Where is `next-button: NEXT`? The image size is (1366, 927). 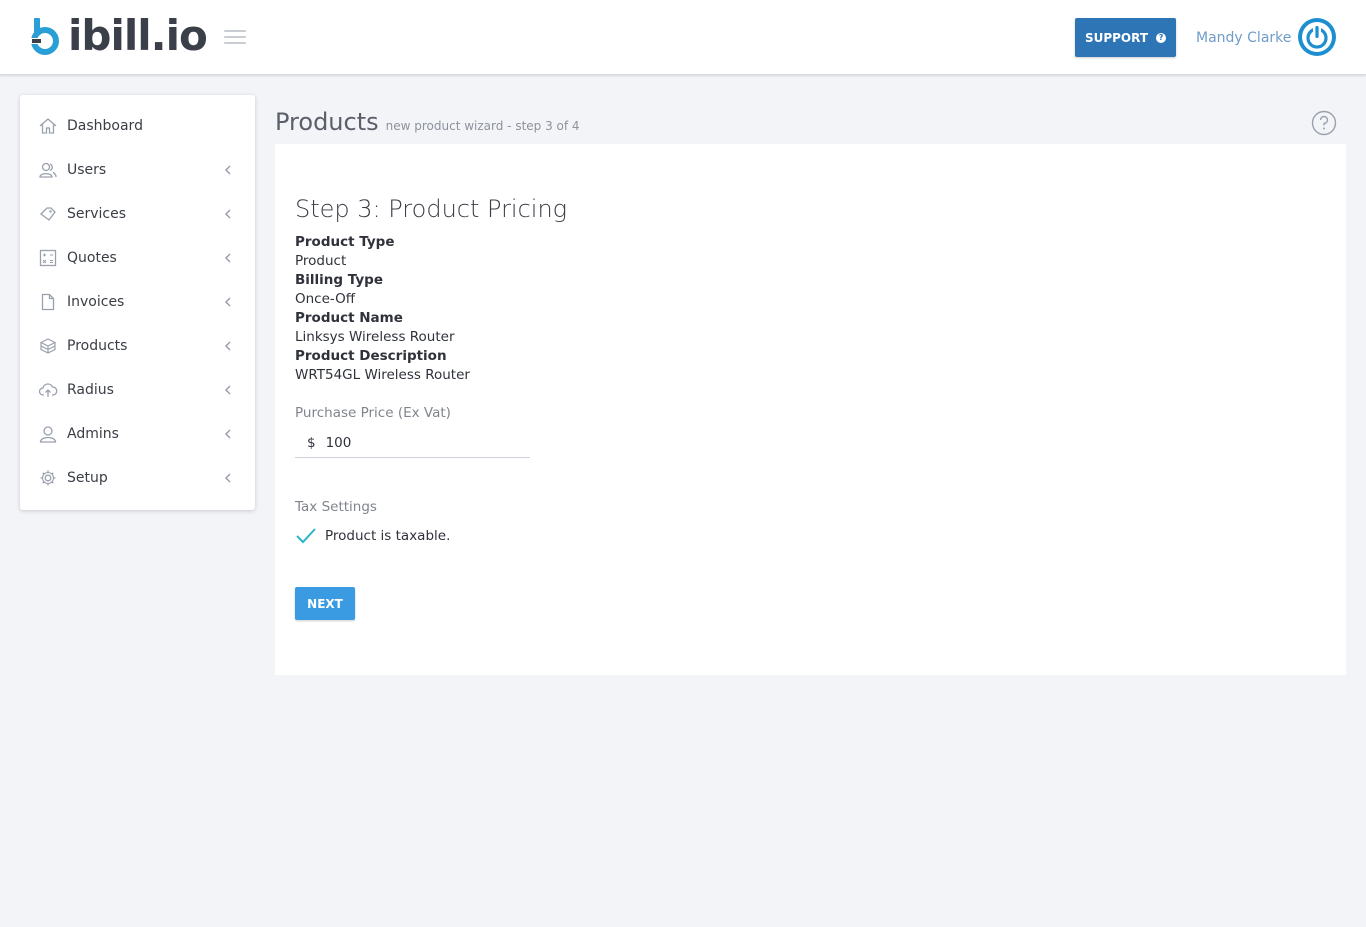
next-button: NEXT is located at coordinates (325, 603).